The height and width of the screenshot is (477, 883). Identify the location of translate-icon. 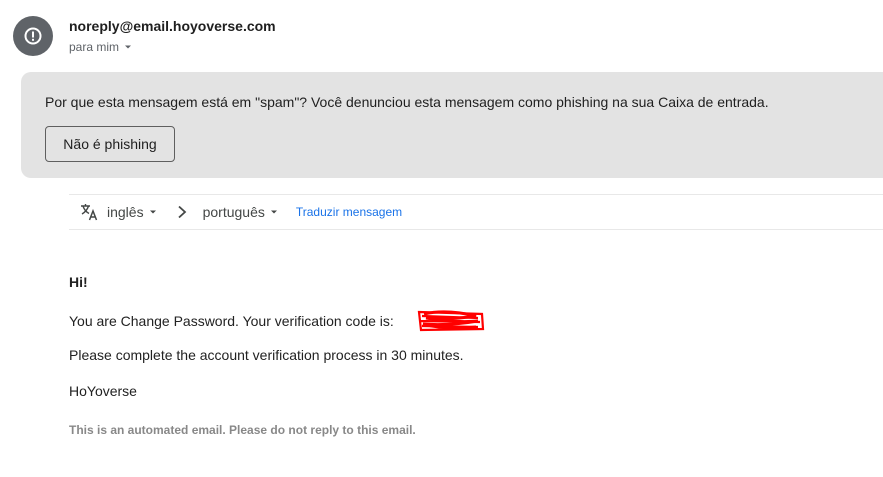
(89, 212).